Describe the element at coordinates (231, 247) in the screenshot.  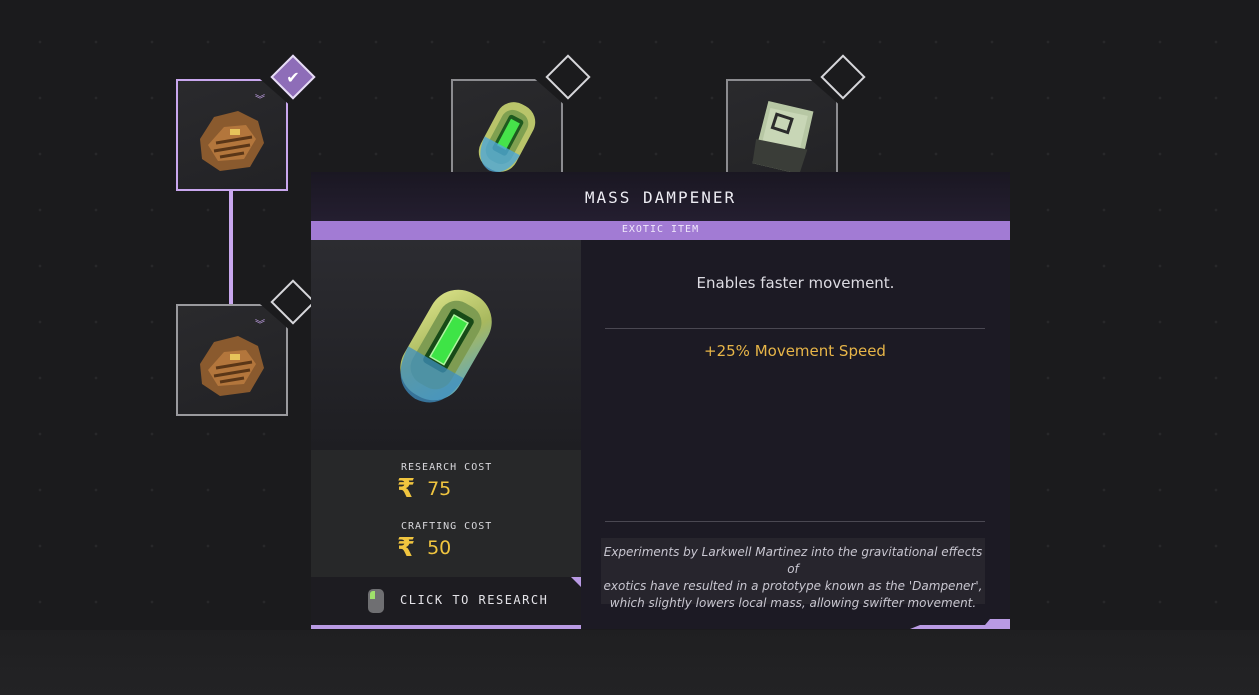
I see `tree-connector` at that location.